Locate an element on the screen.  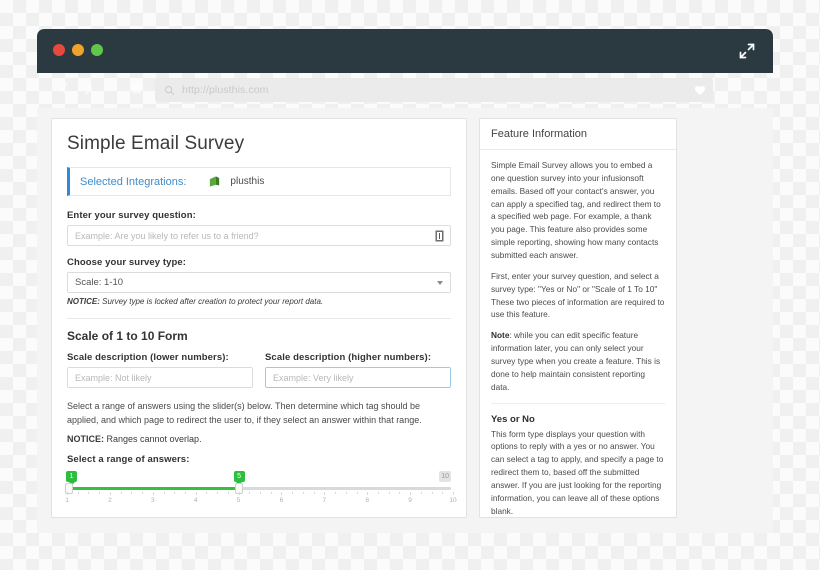
survey-type-label: Choose your survey type: is located at coordinates (127, 262).